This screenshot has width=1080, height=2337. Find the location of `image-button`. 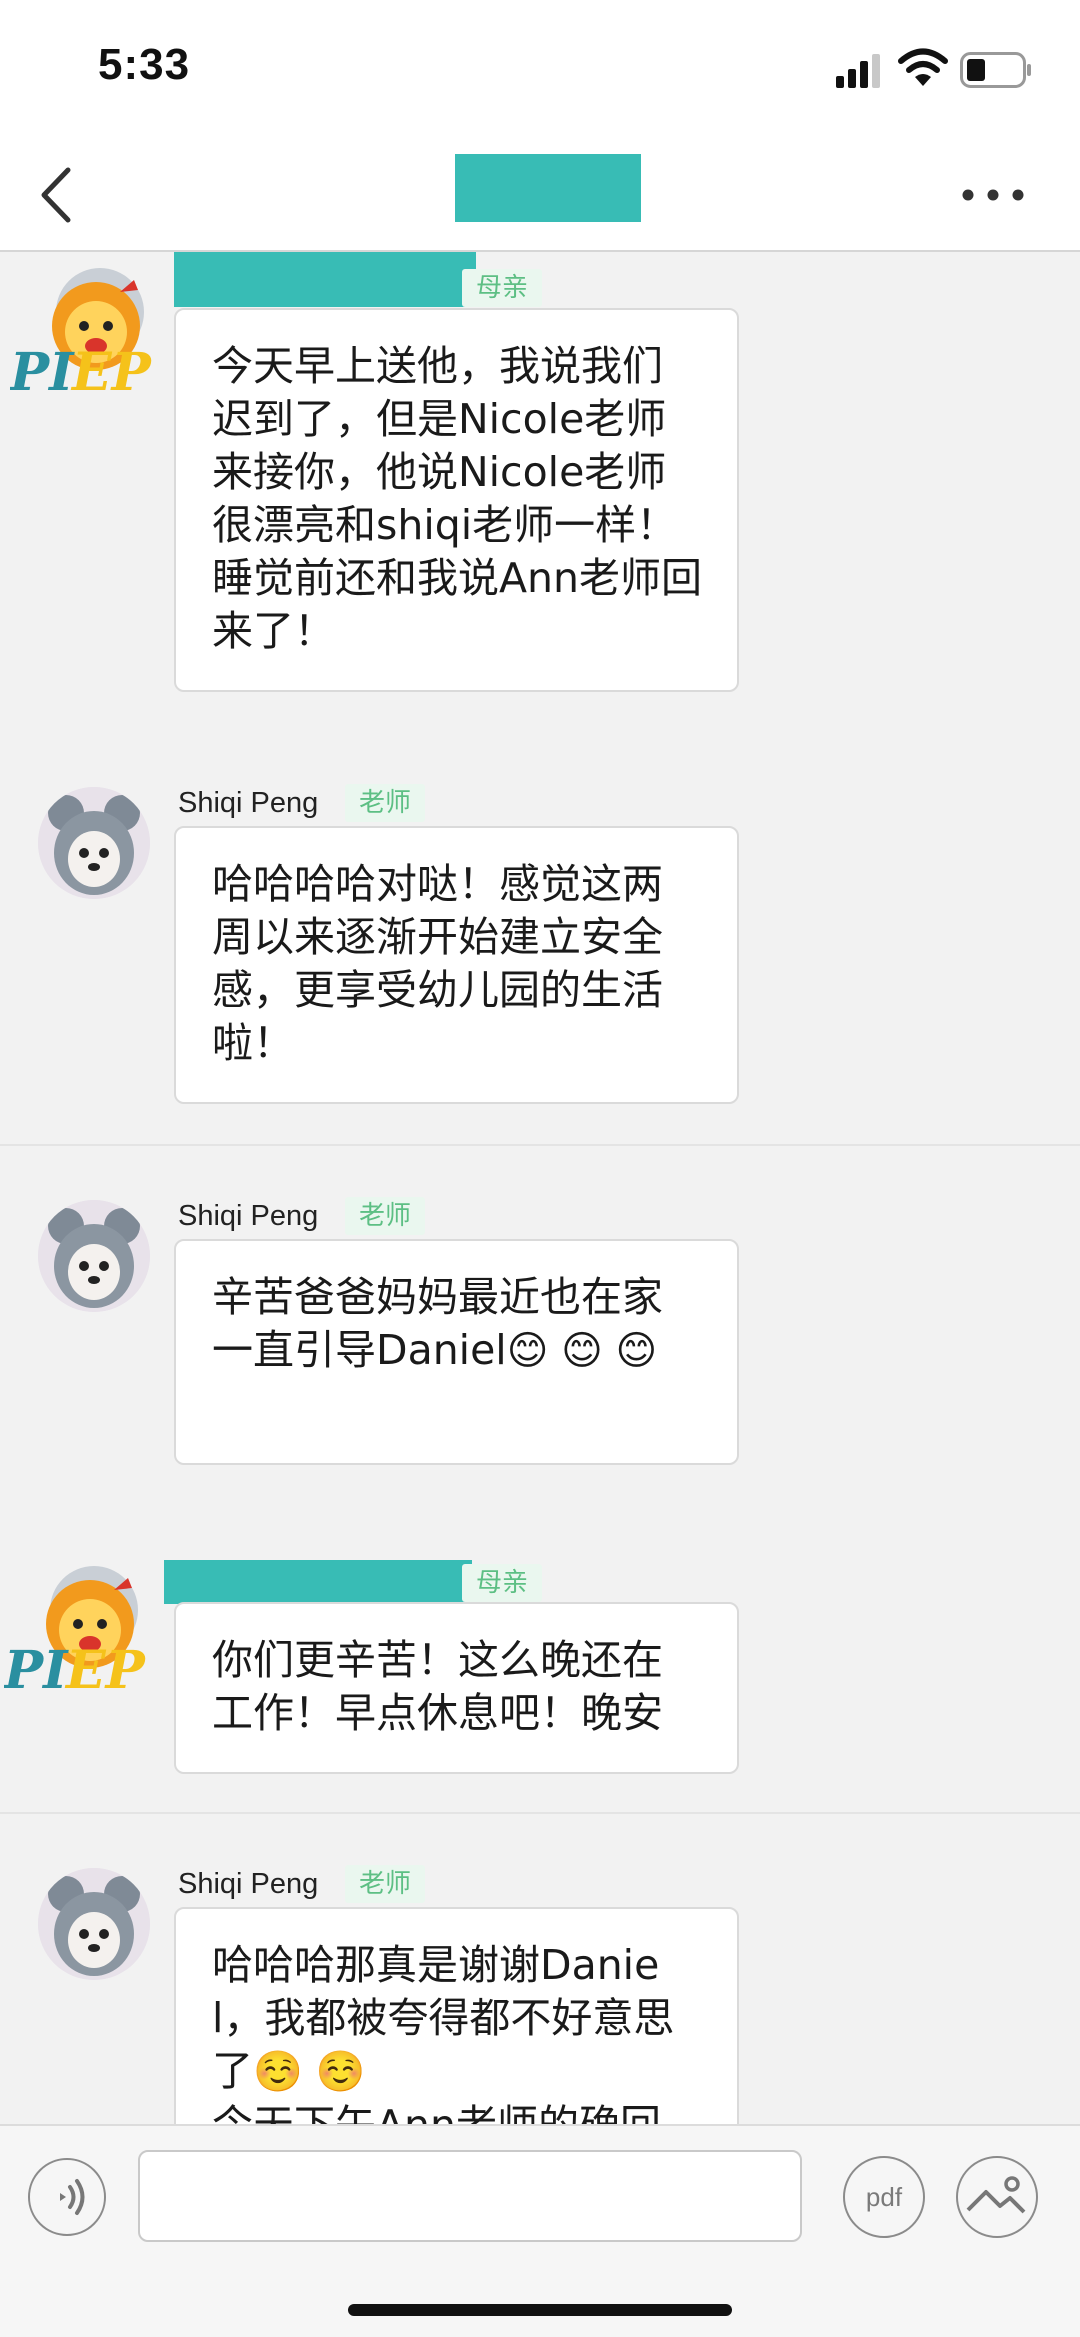

image-button is located at coordinates (997, 2197).